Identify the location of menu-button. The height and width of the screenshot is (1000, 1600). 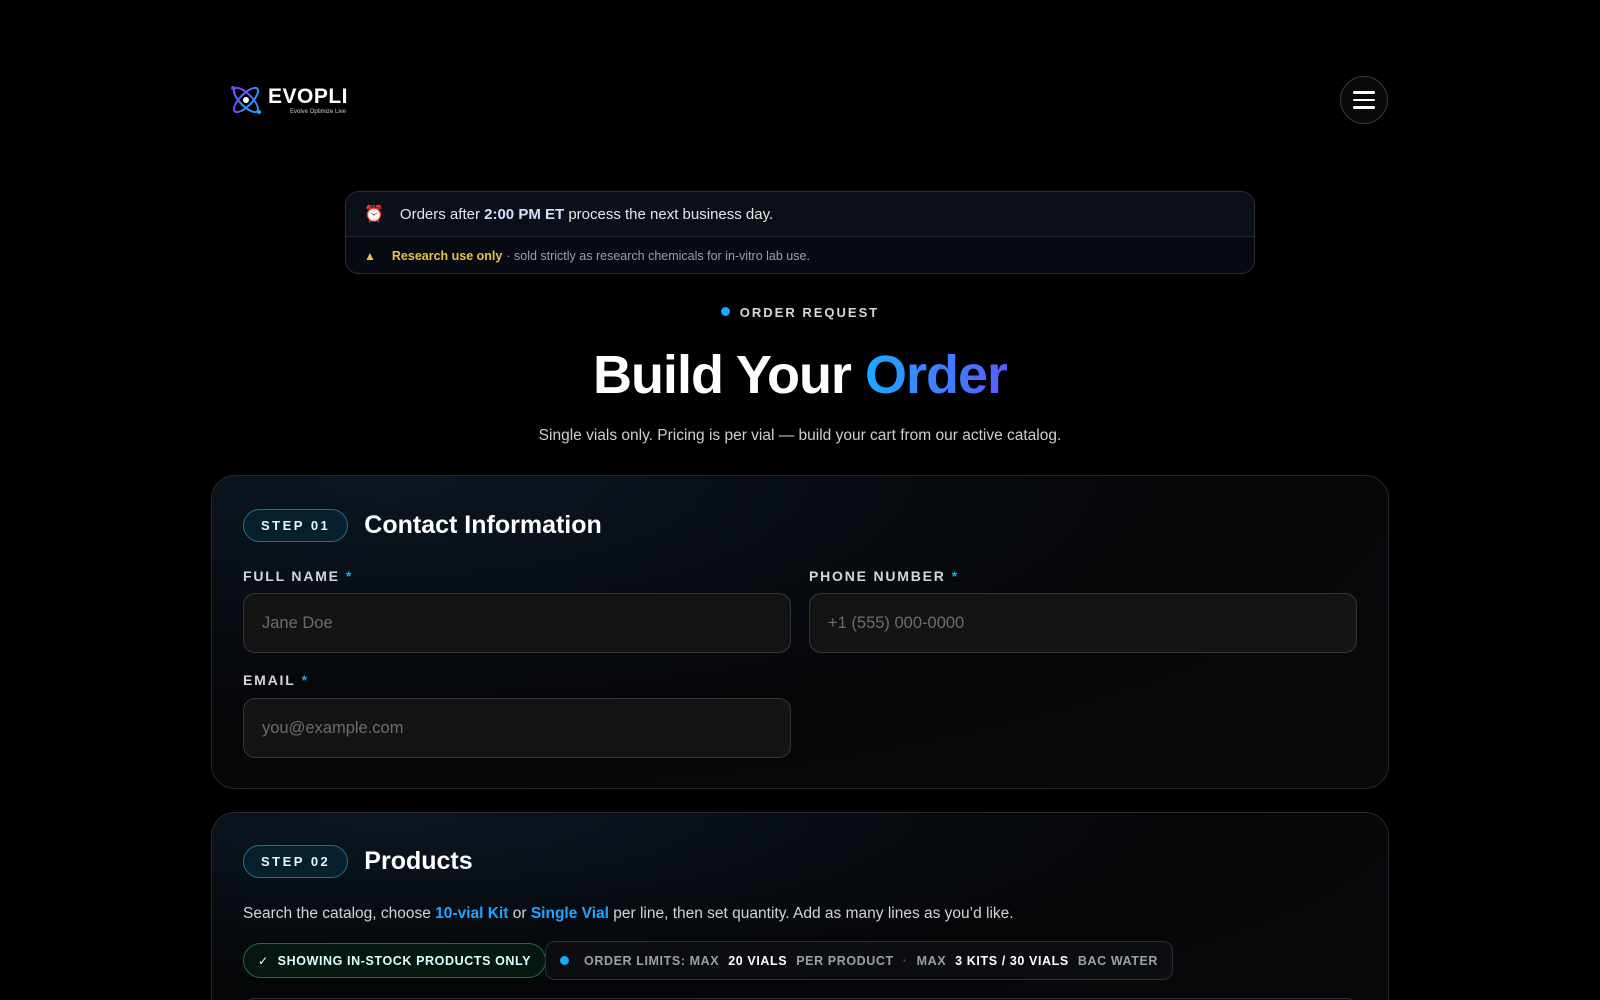
(1364, 100).